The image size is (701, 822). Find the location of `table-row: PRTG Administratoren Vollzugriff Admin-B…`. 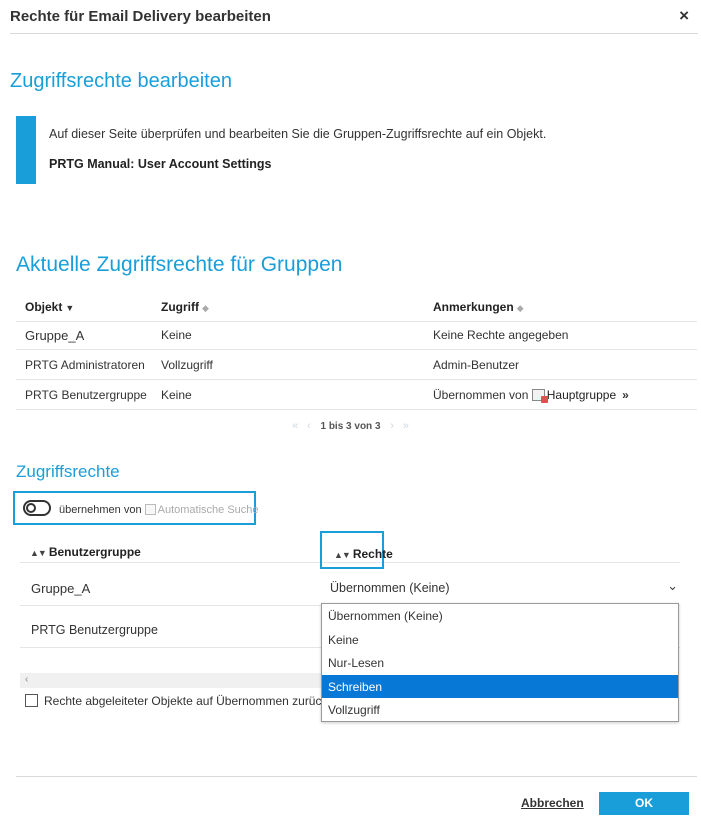

table-row: PRTG Administratoren Vollzugriff Admin-B… is located at coordinates (356, 365).